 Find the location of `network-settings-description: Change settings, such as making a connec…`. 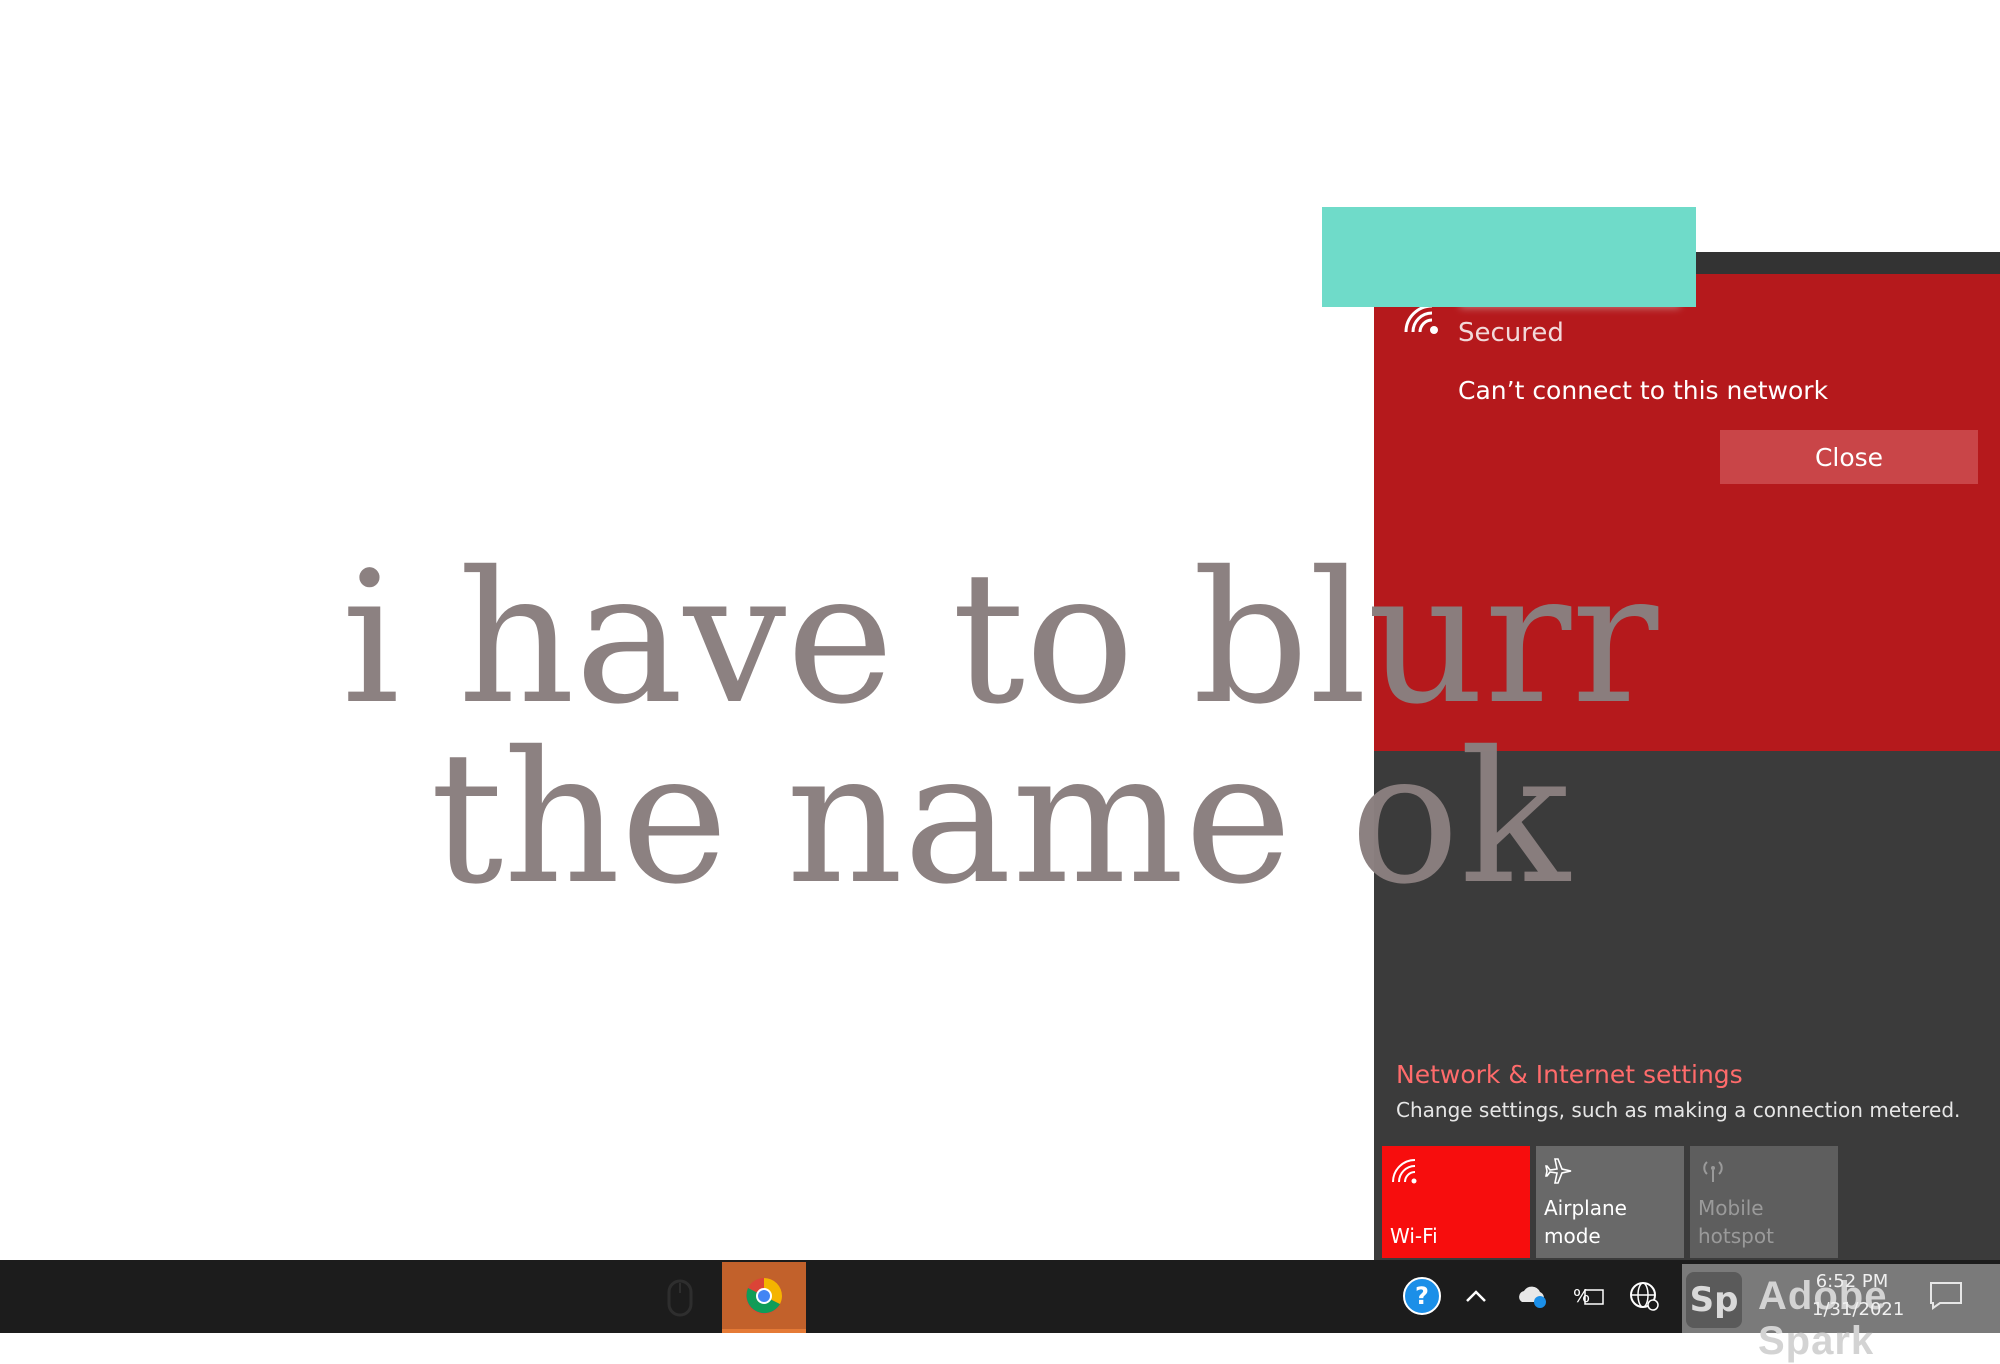

network-settings-description: Change settings, such as making a connec… is located at coordinates (1678, 1110).